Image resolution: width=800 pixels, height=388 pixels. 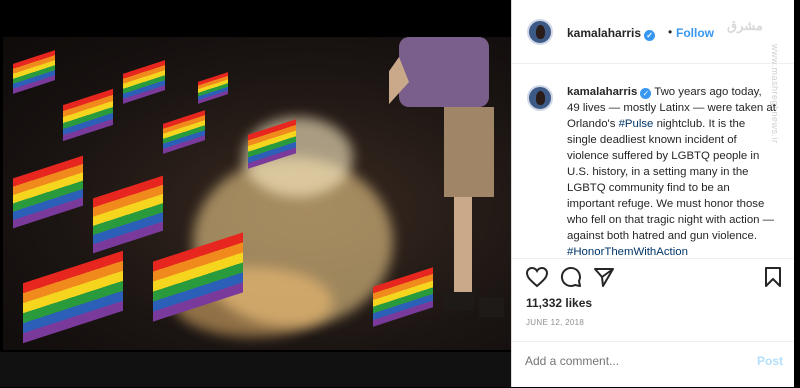 I want to click on hashtag-pulse: #Pulse, so click(x=636, y=124).